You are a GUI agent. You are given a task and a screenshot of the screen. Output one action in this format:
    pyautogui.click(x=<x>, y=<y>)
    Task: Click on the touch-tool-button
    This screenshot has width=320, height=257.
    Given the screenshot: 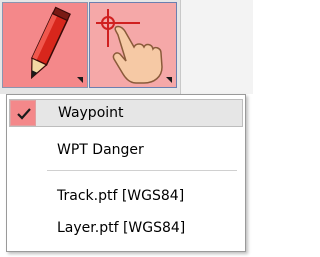 What is the action you would take?
    pyautogui.click(x=133, y=45)
    